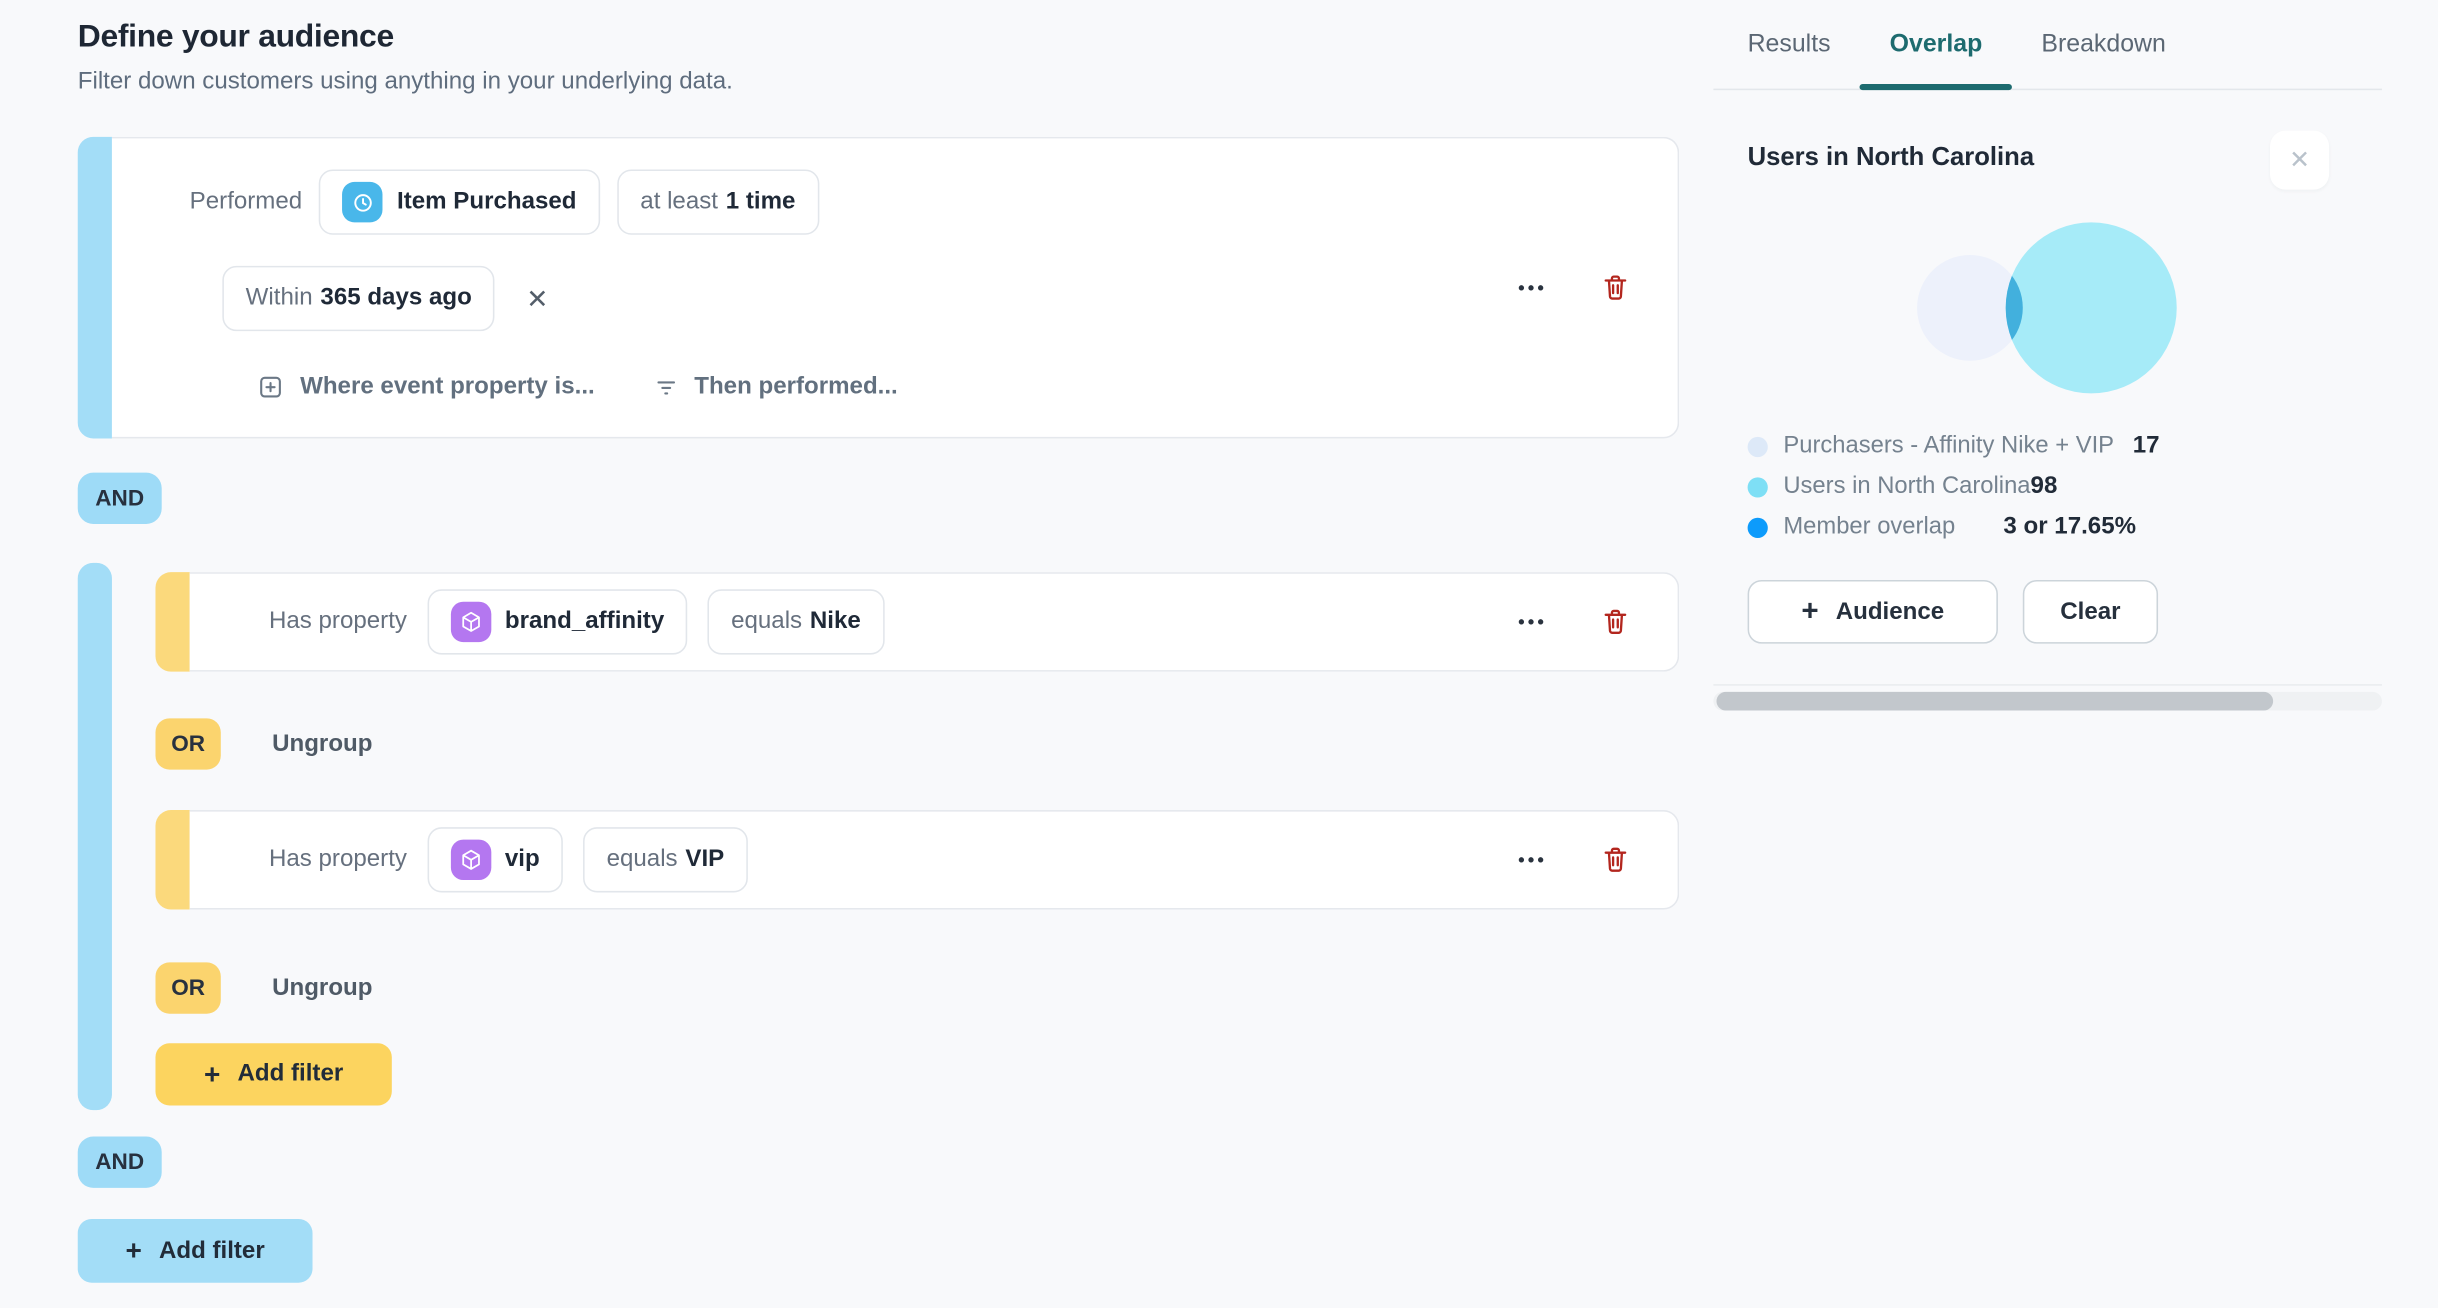 This screenshot has width=2438, height=1308. Describe the element at coordinates (835, 621) in the screenshot. I see `value: Nike` at that location.